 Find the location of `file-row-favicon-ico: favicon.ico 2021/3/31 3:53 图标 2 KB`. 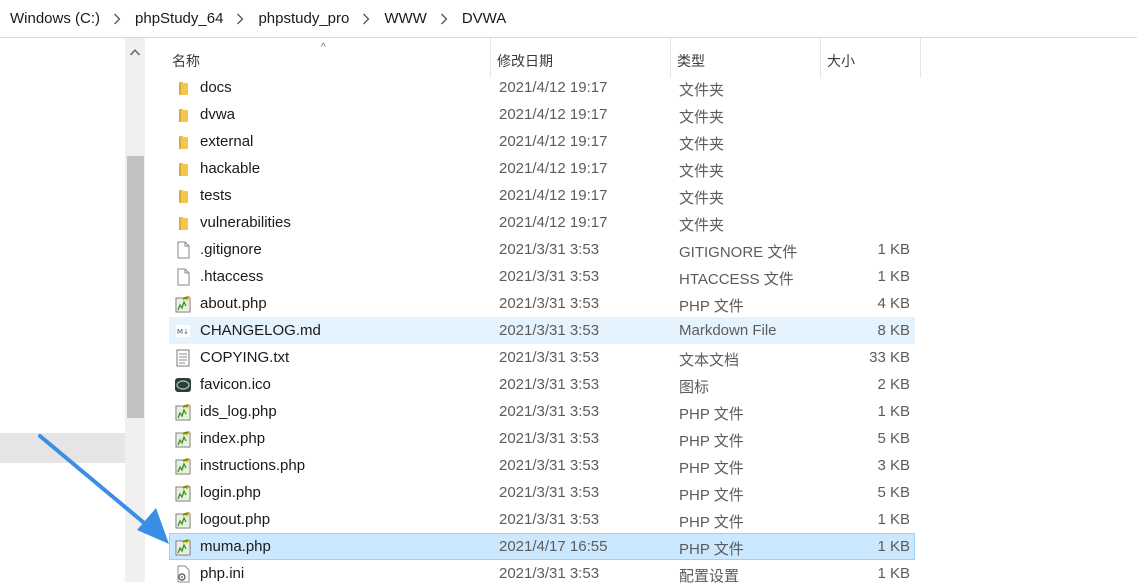

file-row-favicon-ico: favicon.ico 2021/3/31 3:53 图标 2 KB is located at coordinates (542, 384).